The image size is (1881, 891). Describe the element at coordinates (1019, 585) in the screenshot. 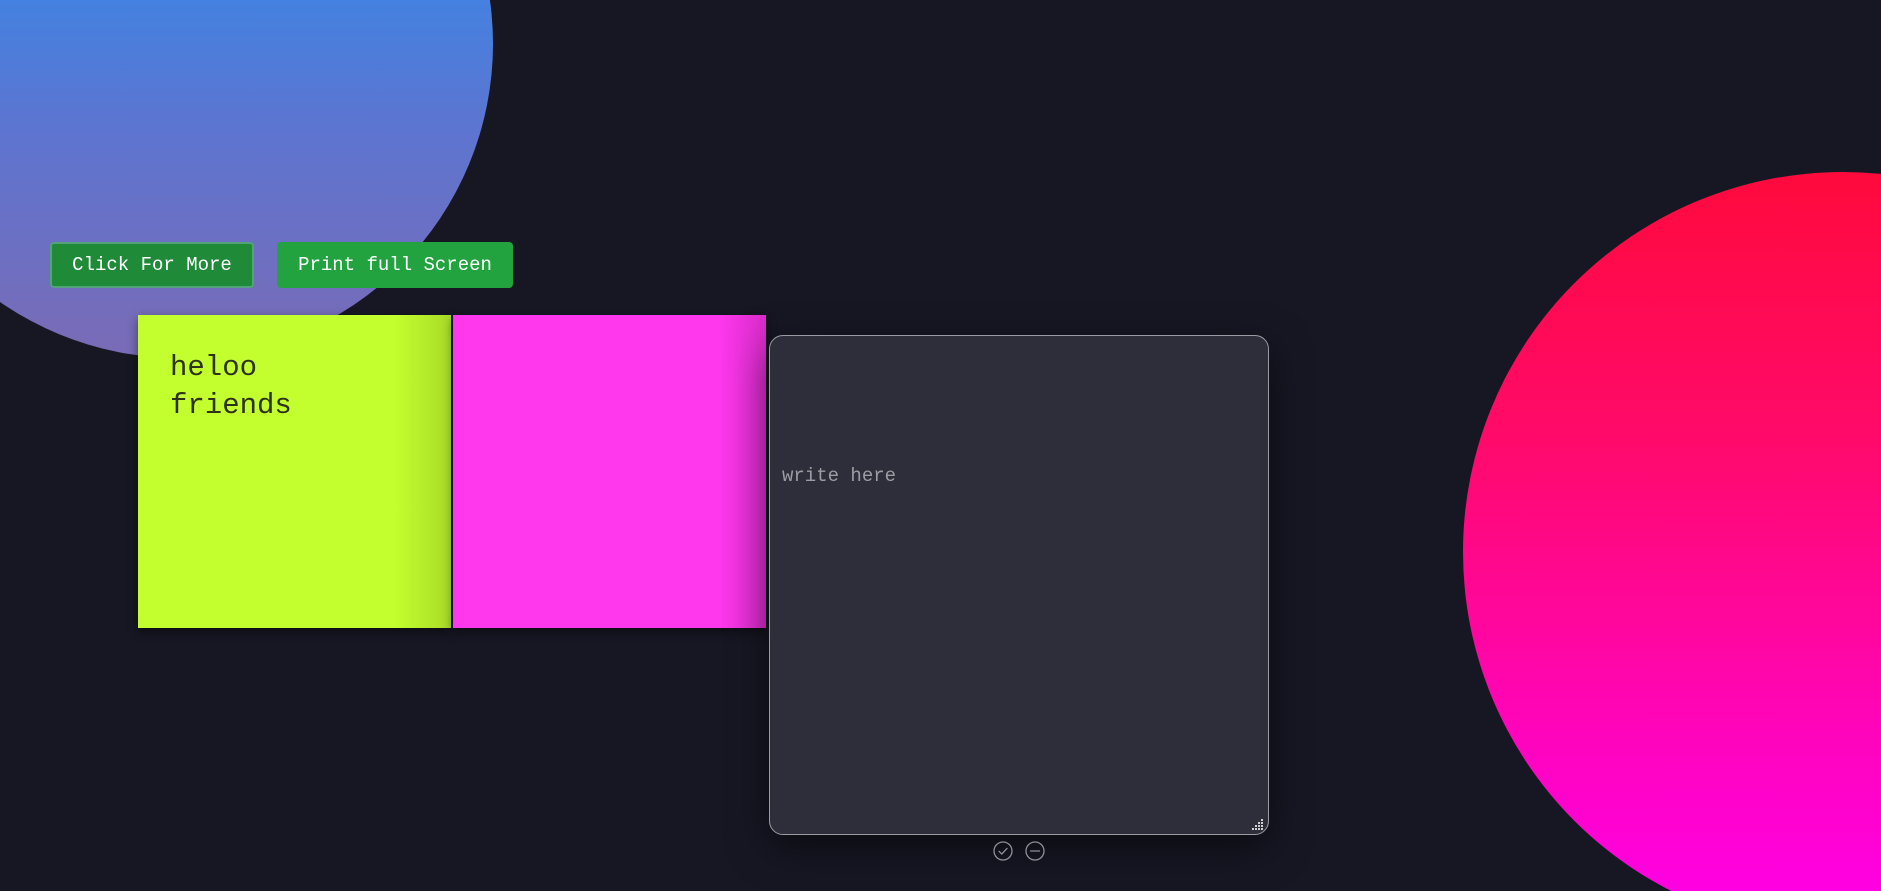

I see `note-editor-textarea: write here` at that location.